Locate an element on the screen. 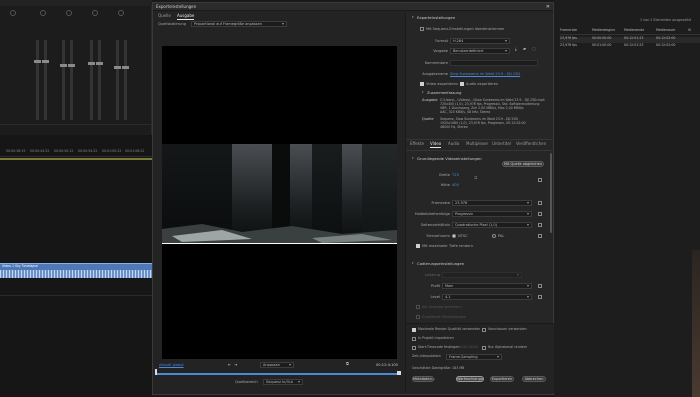  width-value: 720 is located at coordinates (455, 175).